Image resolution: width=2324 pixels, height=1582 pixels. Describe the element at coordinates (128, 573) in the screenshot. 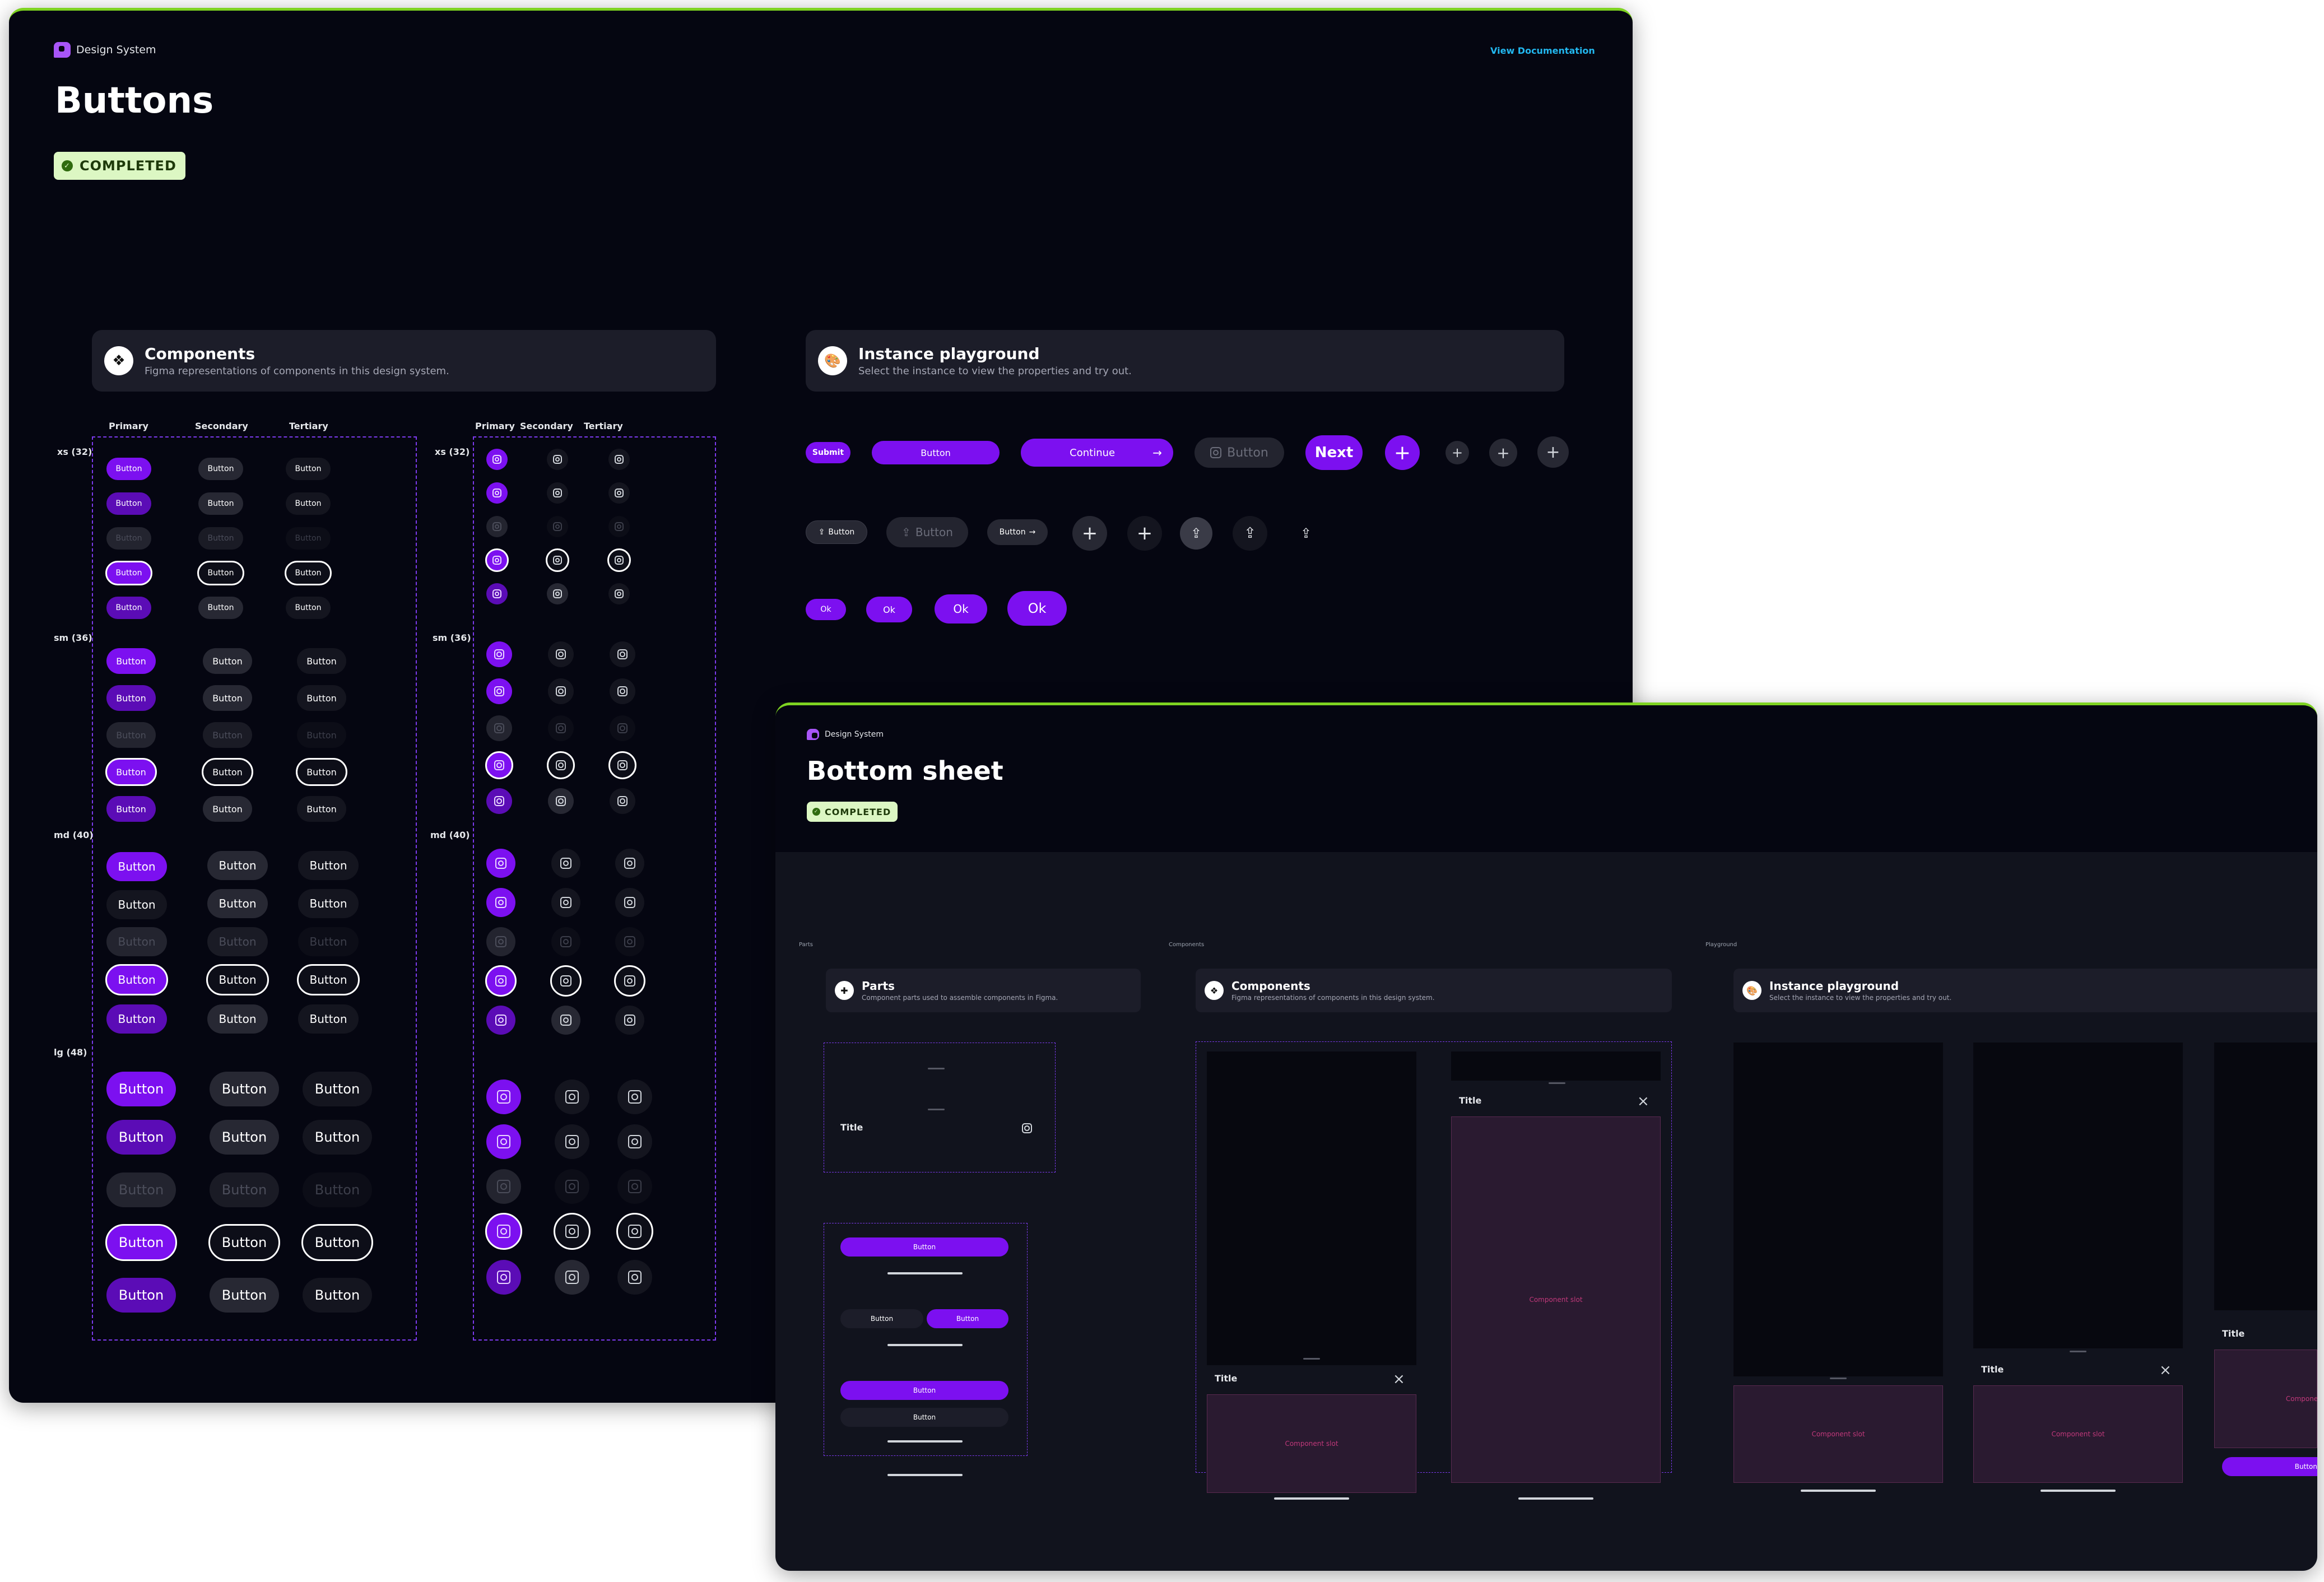

I see `button-xs-primary-focused: Button` at that location.